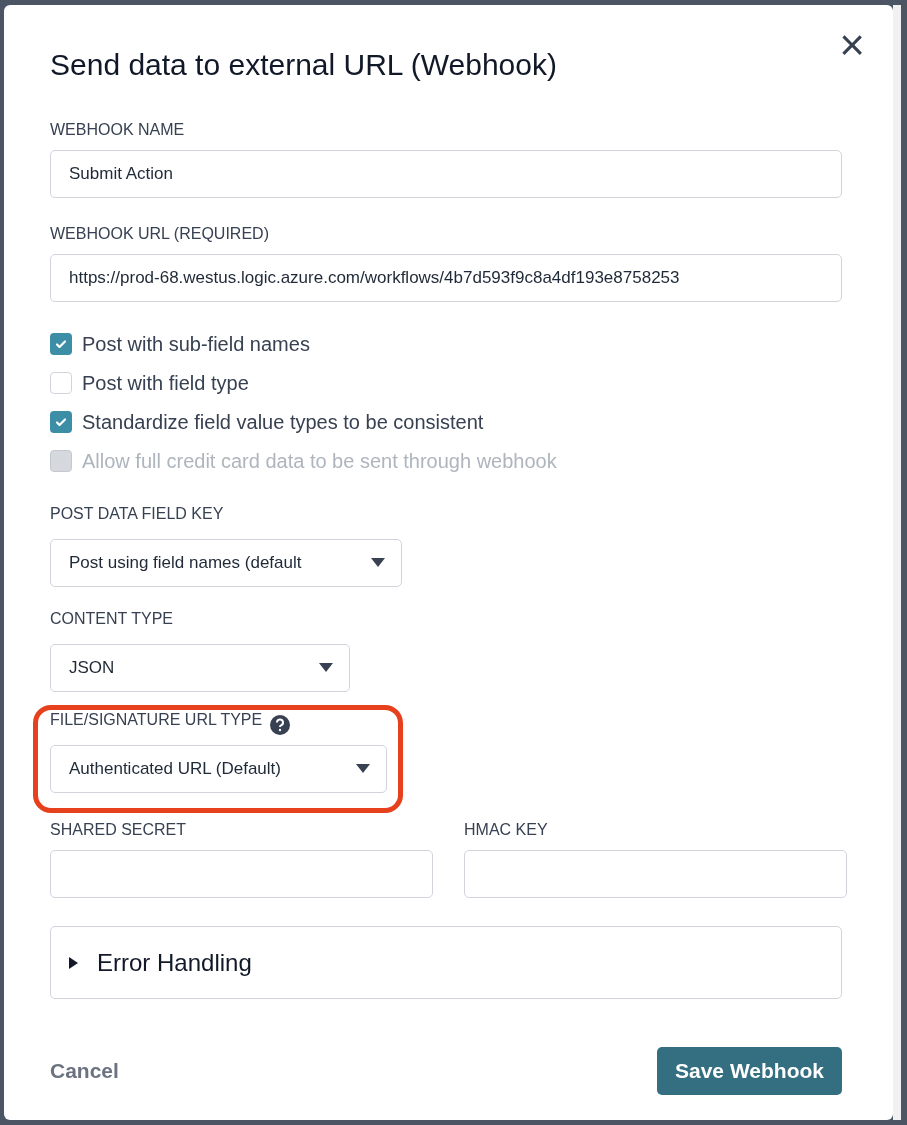 The image size is (907, 1125). I want to click on close-button: ×, so click(852, 45).